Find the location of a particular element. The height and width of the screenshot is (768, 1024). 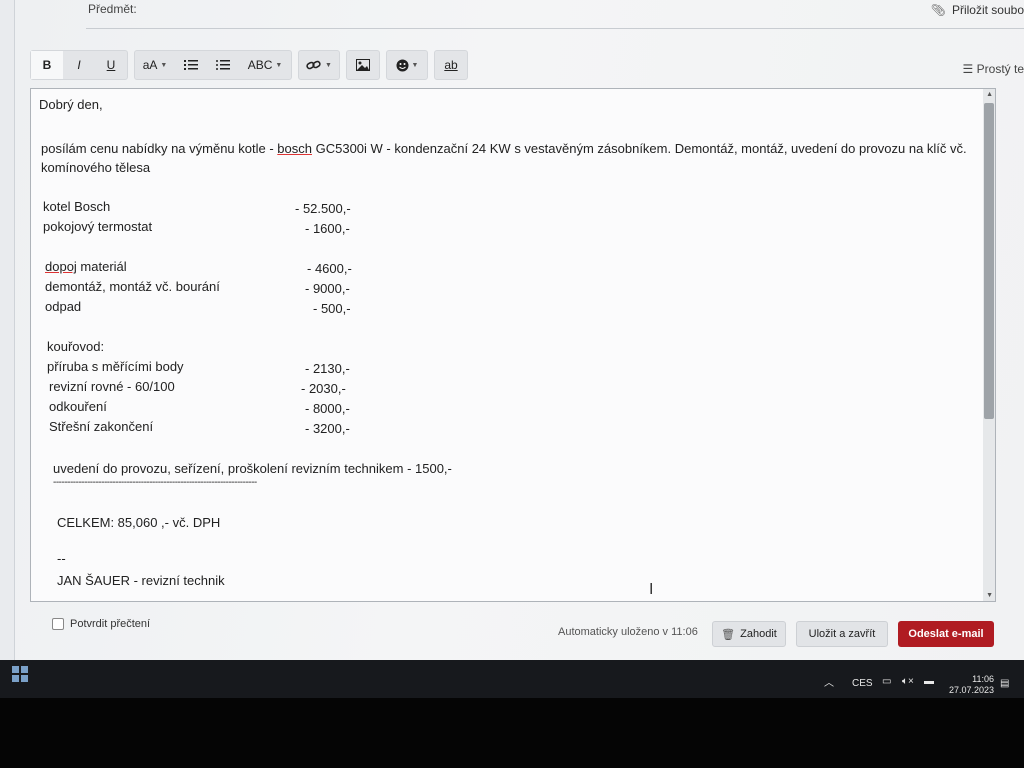

save-close-button: Uložit a zavřít is located at coordinates (842, 634).